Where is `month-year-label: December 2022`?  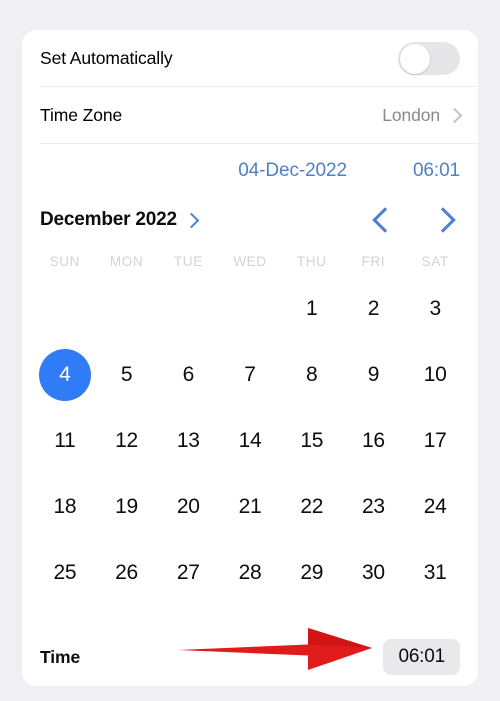
month-year-label: December 2022 is located at coordinates (108, 219).